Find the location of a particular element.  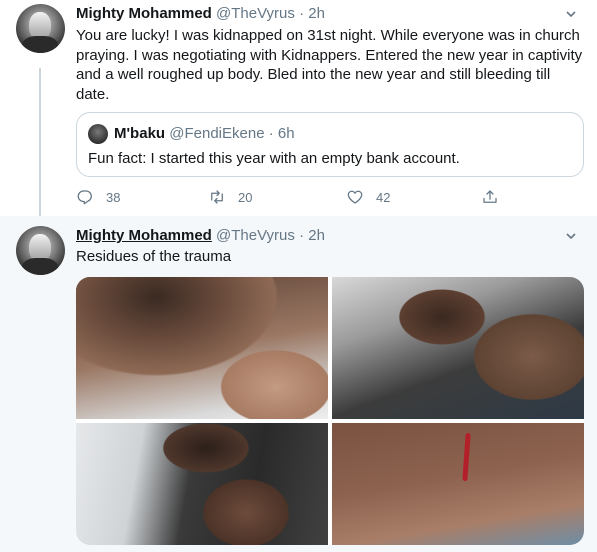

share-icon is located at coordinates (490, 196).